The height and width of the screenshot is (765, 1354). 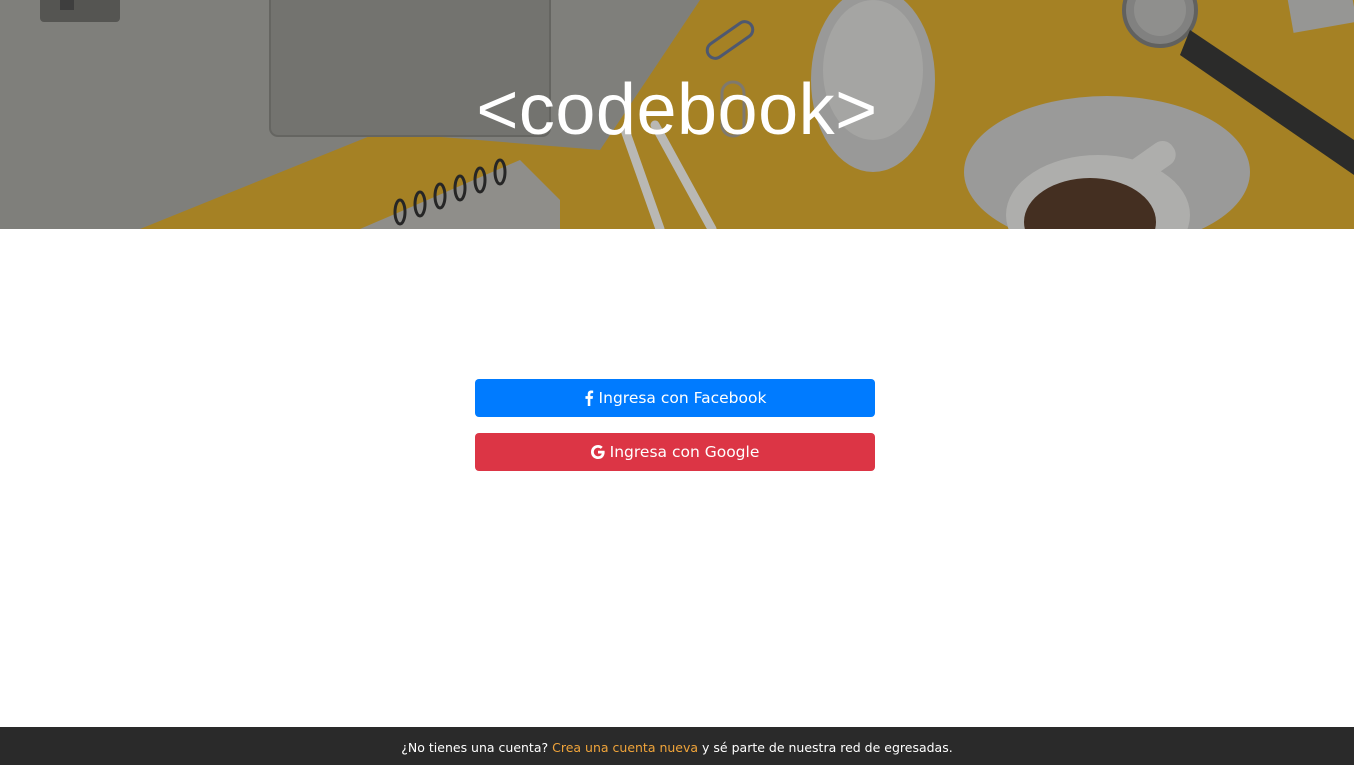 I want to click on google-login-button: Ingresa con Google, so click(x=675, y=452).